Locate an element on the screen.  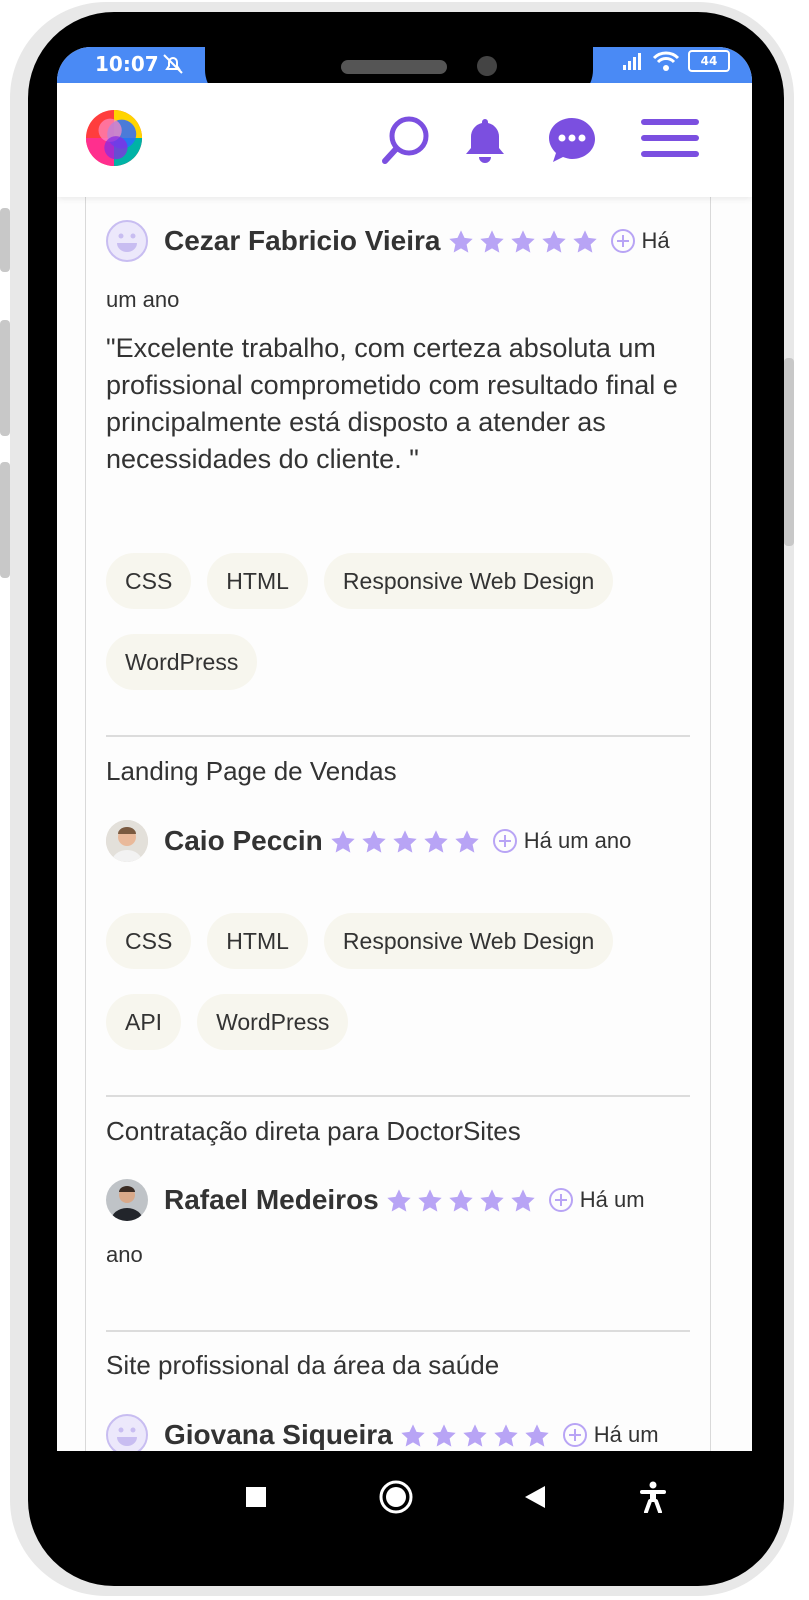
speaker-grille is located at coordinates (394, 67).